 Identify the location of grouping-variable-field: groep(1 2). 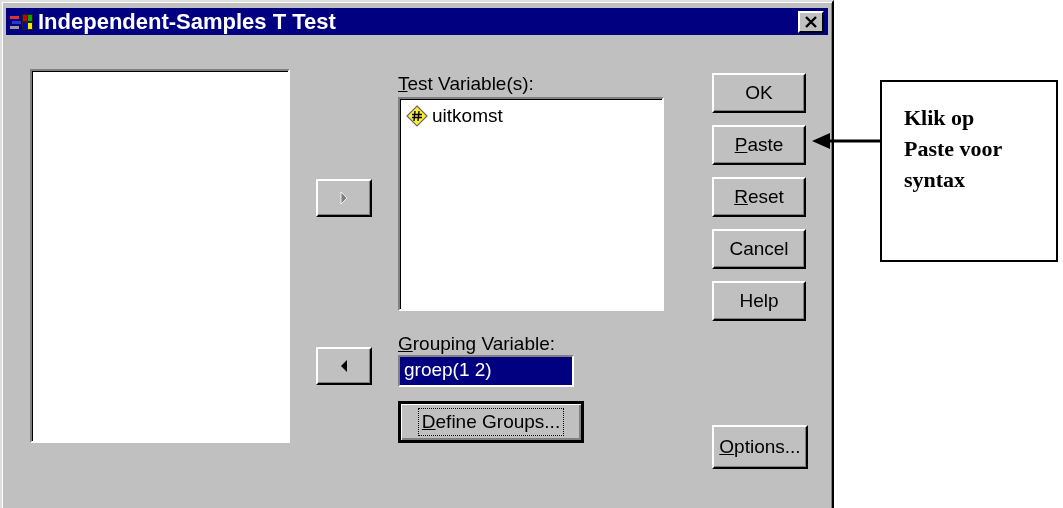
(486, 371).